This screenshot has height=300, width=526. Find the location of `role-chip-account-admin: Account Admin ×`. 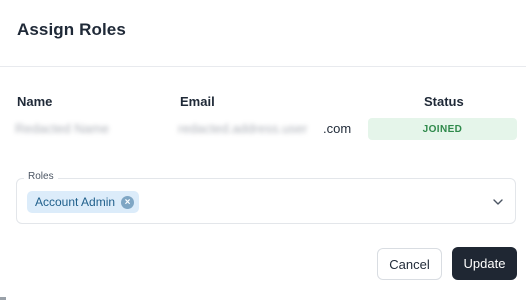

role-chip-account-admin: Account Admin × is located at coordinates (83, 202).